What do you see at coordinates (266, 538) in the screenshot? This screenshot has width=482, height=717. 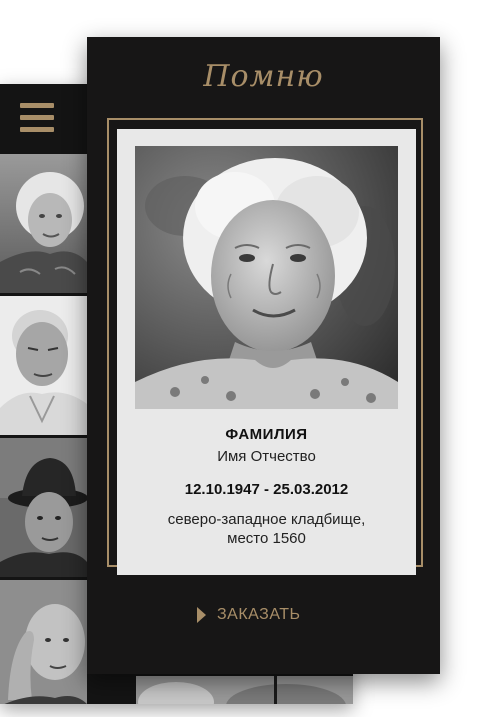 I see `burial-place-line2: место 1560` at bounding box center [266, 538].